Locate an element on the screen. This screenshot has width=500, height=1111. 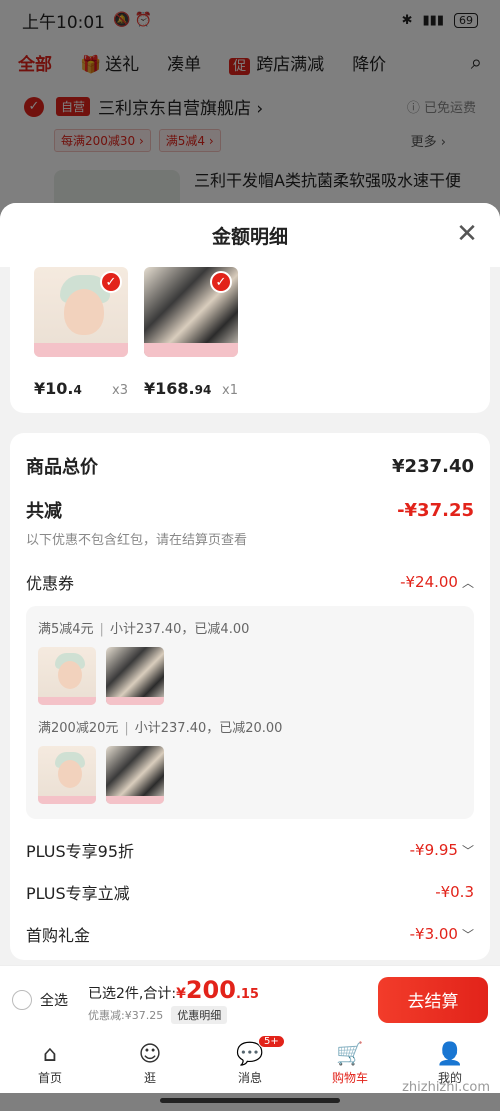
checkout-button: 去结算 is located at coordinates (433, 999).